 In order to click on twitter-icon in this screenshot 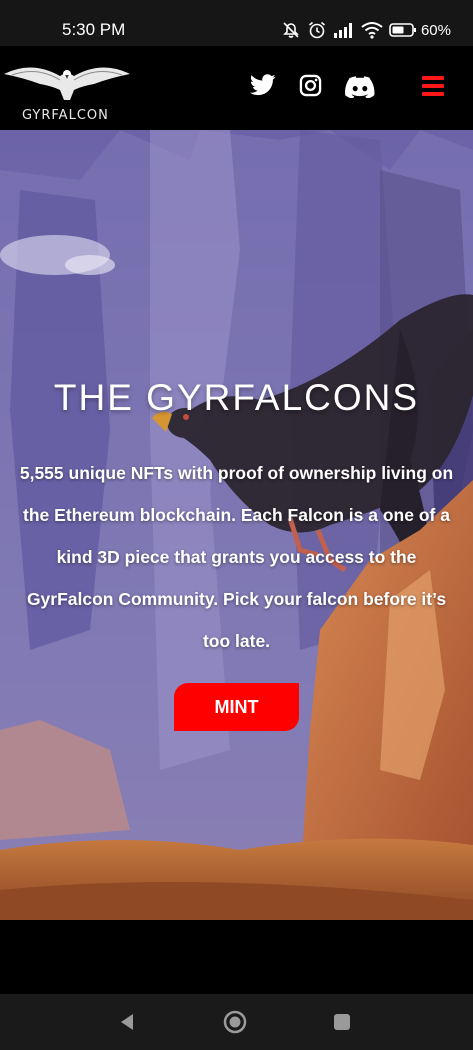, I will do `click(263, 85)`.